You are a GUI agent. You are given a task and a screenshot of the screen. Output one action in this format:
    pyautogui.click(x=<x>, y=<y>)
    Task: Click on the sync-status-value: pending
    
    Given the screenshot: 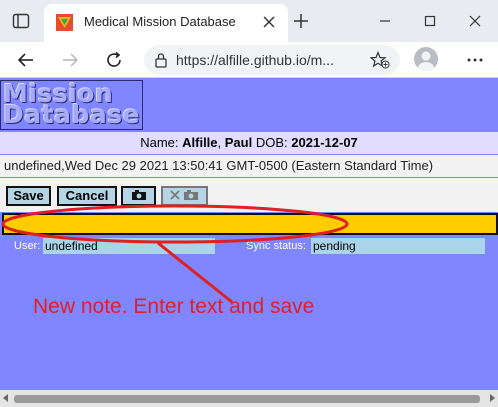 What is the action you would take?
    pyautogui.click(x=398, y=246)
    